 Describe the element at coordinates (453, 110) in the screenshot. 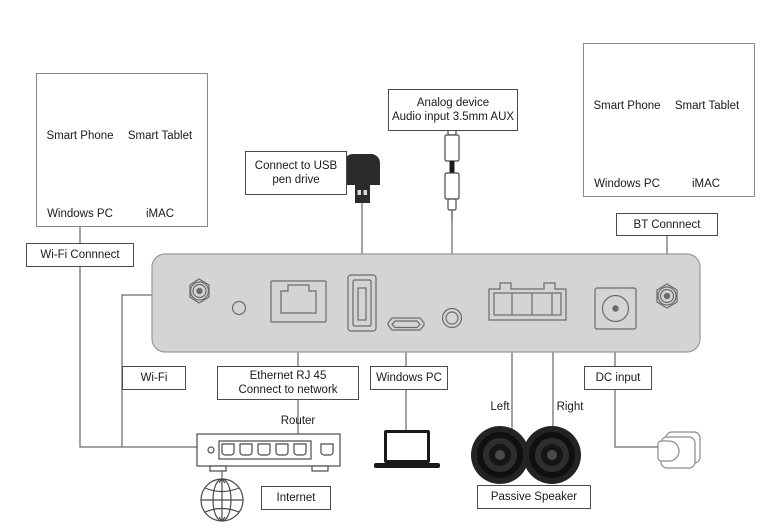

I see `analog-device-label: Analog device Audio input 3.5mm AUX` at that location.